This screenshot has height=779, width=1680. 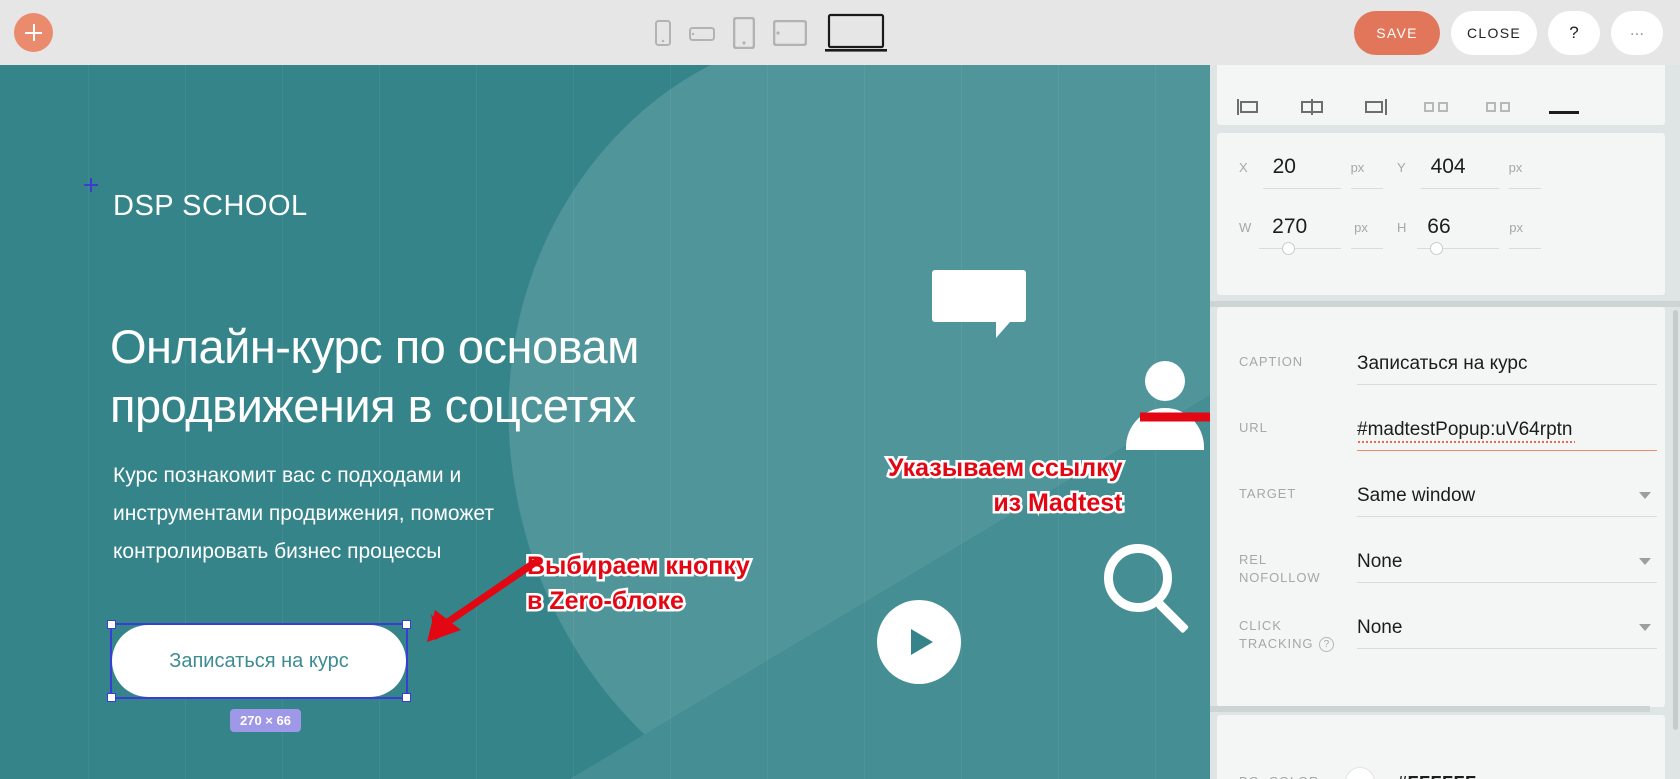 I want to click on annotation-arrow-to-button, so click(x=483, y=600).